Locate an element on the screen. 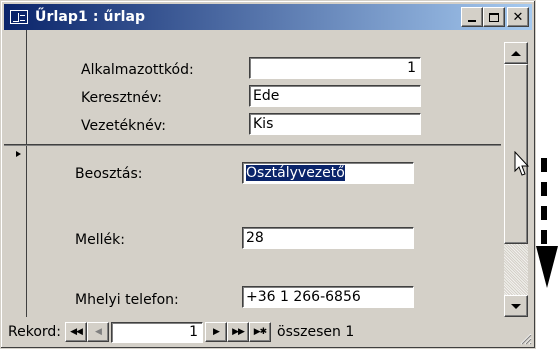 The width and height of the screenshot is (558, 349). work-phone-field: +36 1 266-6856 is located at coordinates (328, 297).